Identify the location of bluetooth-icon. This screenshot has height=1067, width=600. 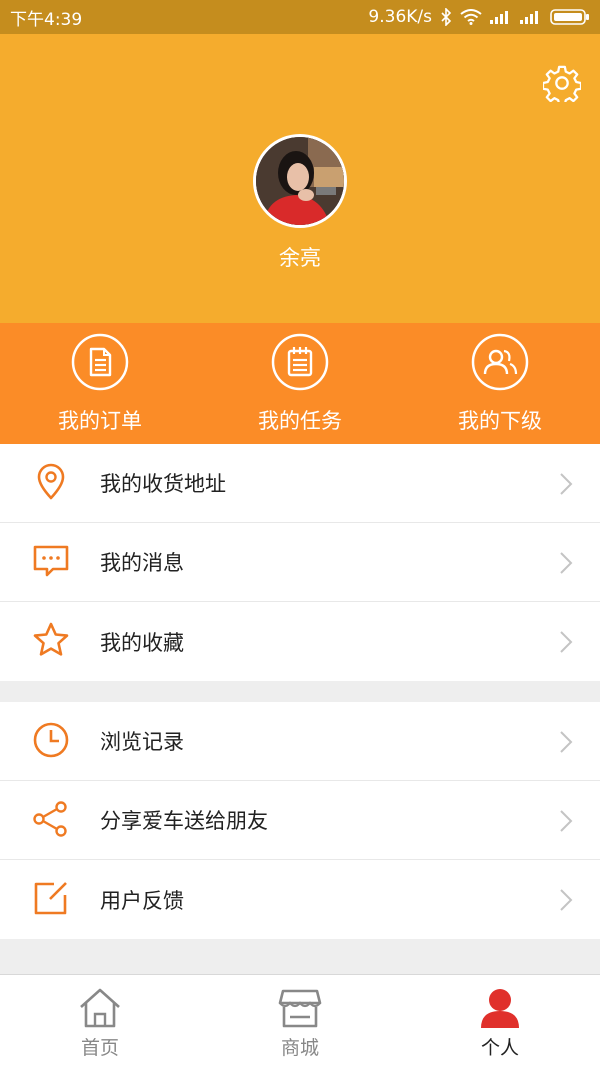
(446, 17).